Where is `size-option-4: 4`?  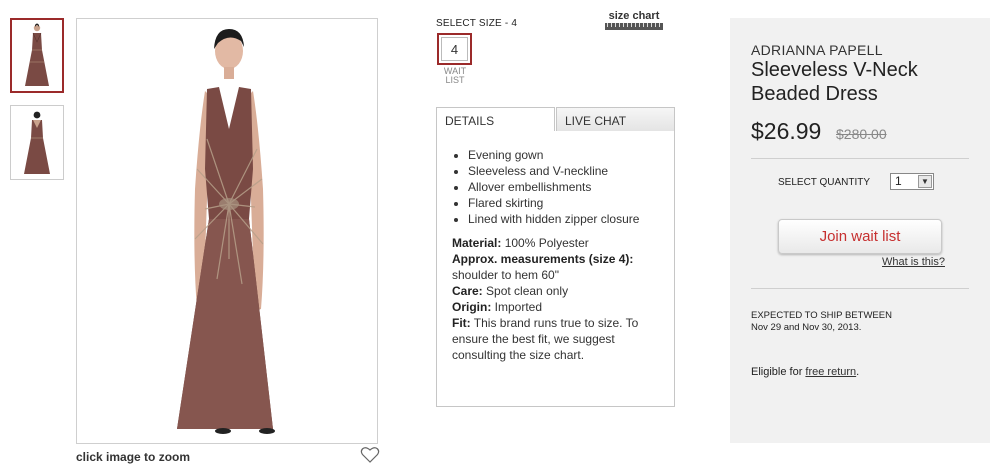
size-option-4: 4 is located at coordinates (454, 49).